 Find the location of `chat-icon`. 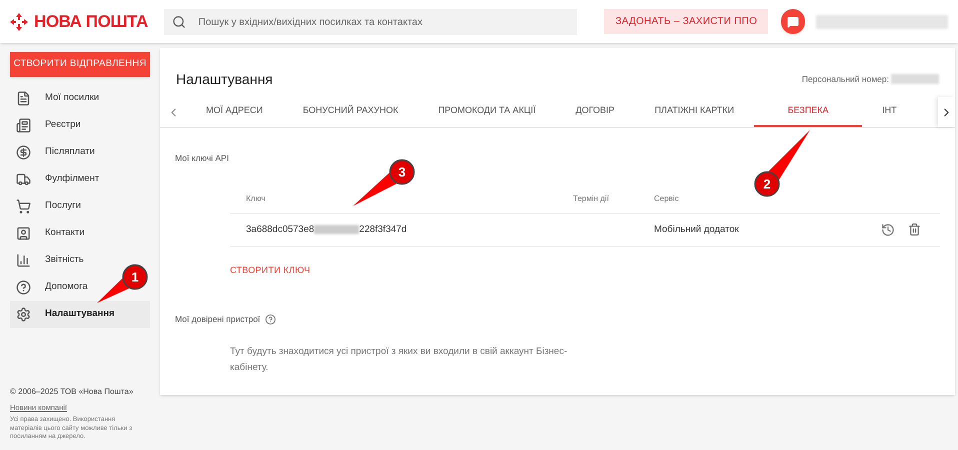

chat-icon is located at coordinates (793, 22).